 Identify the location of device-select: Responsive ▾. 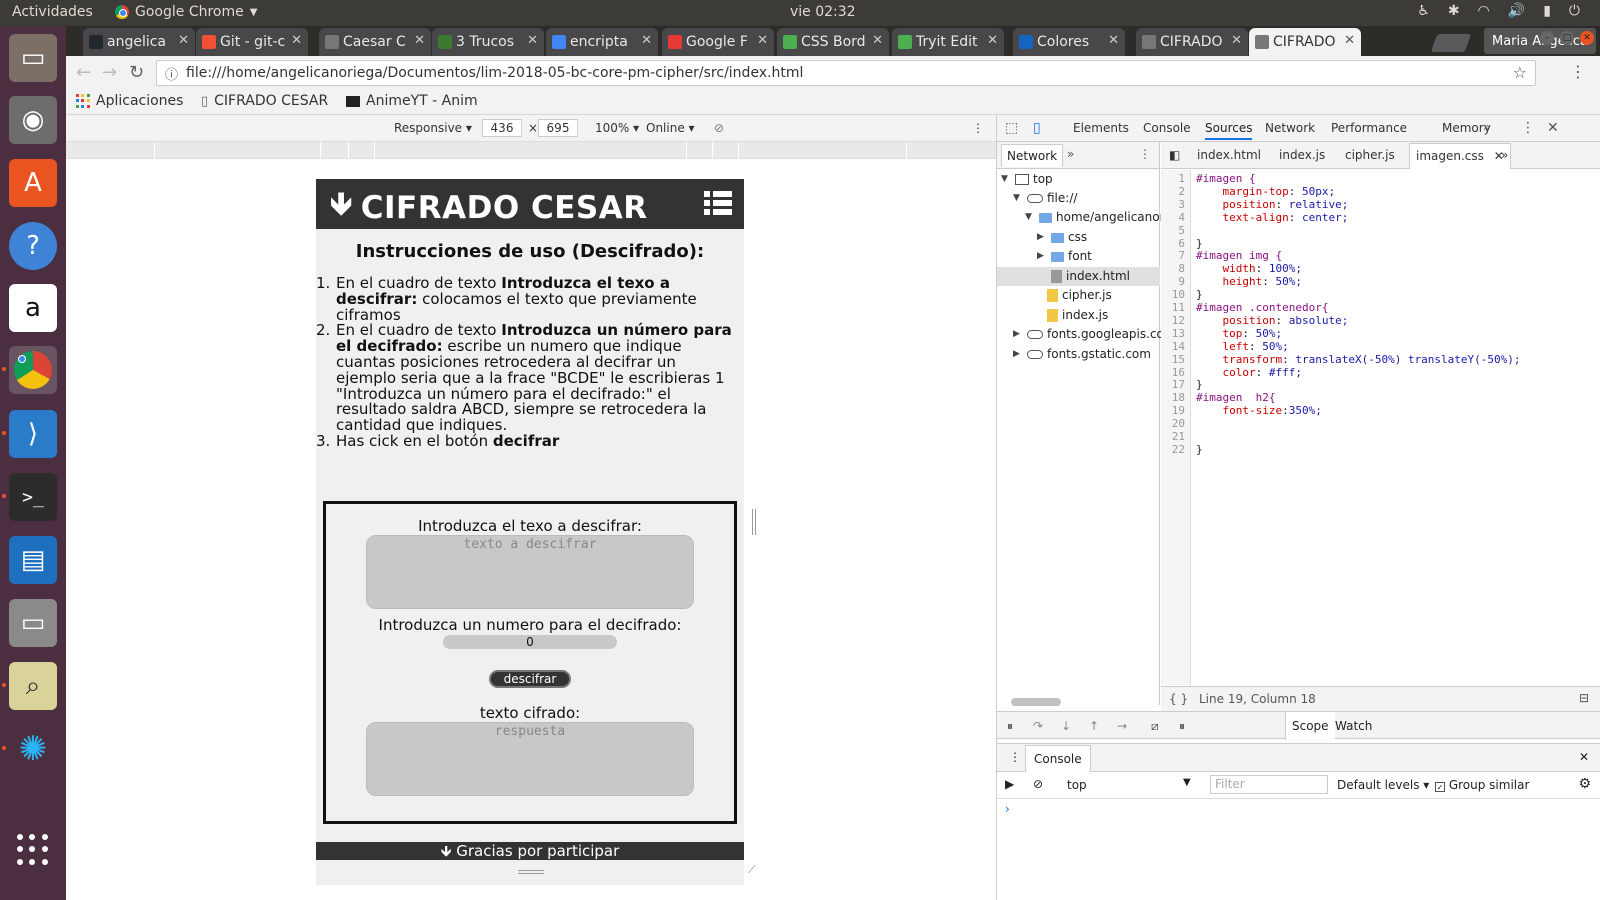
(433, 128).